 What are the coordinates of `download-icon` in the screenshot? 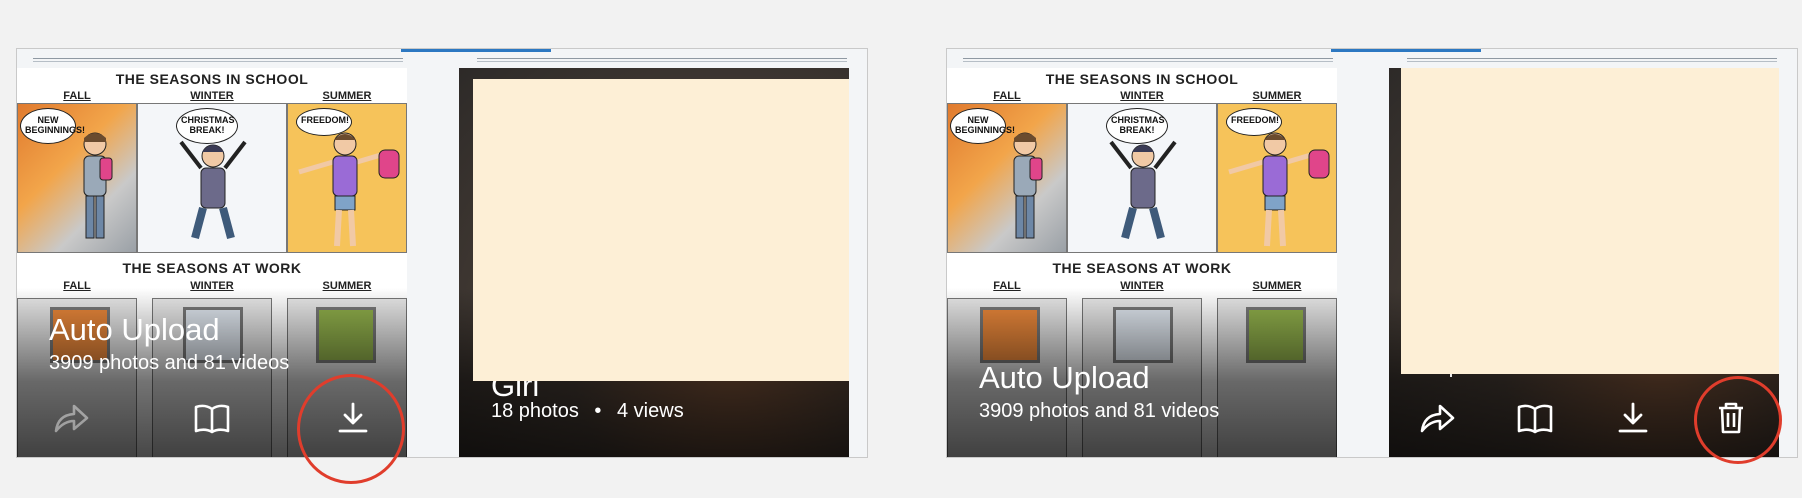 It's located at (1633, 417).